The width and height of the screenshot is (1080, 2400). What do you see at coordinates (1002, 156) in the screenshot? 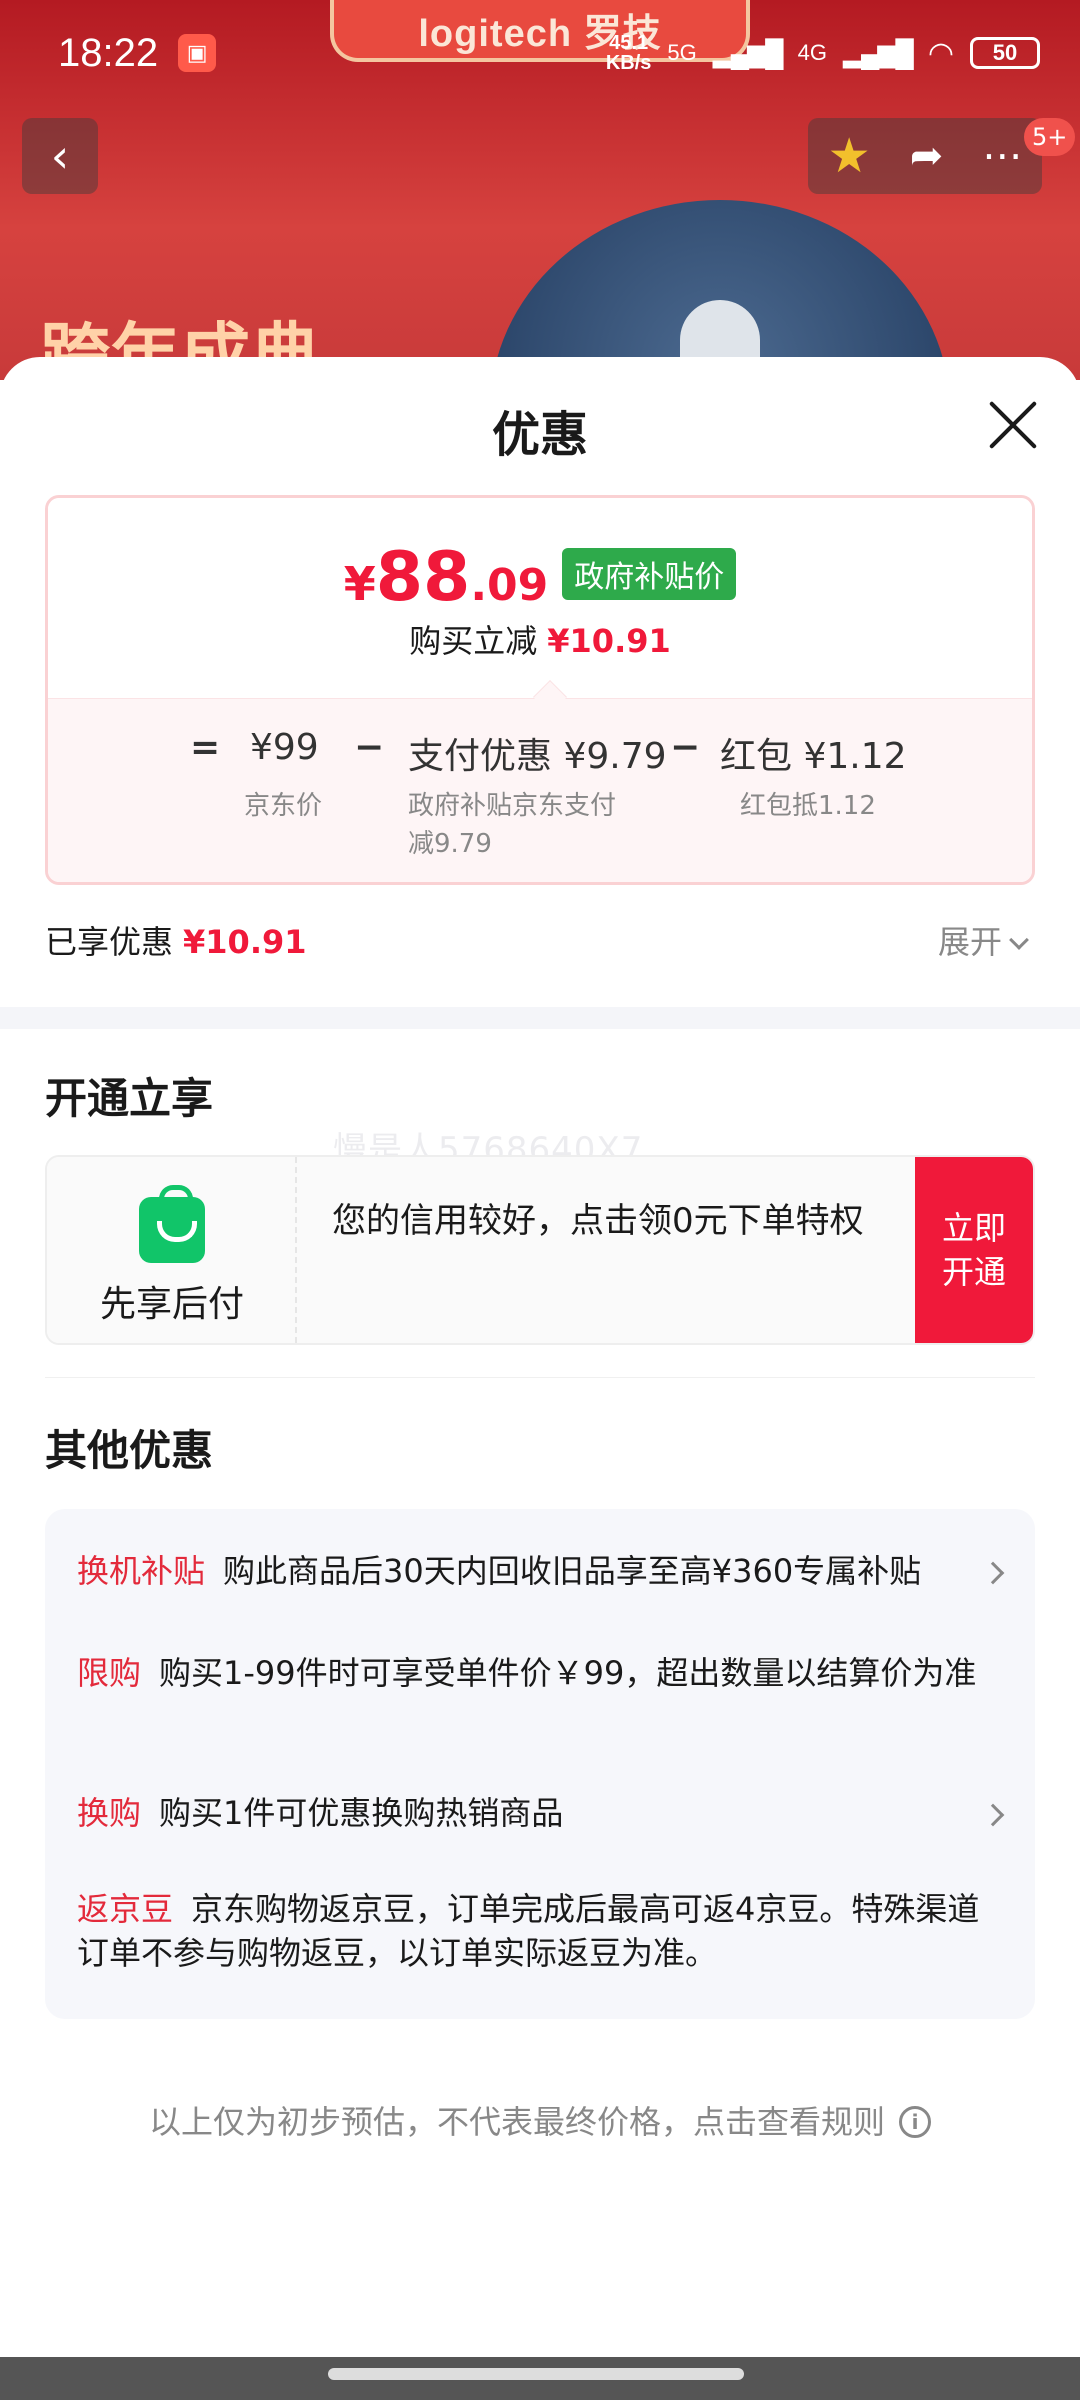
I see `more-icon: ⋯` at bounding box center [1002, 156].